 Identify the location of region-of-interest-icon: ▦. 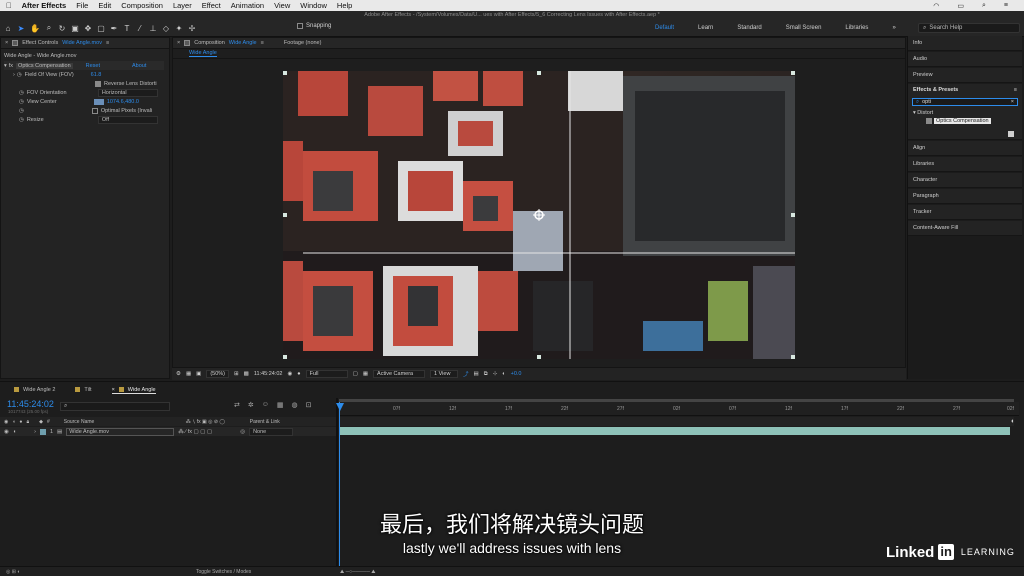
(188, 374).